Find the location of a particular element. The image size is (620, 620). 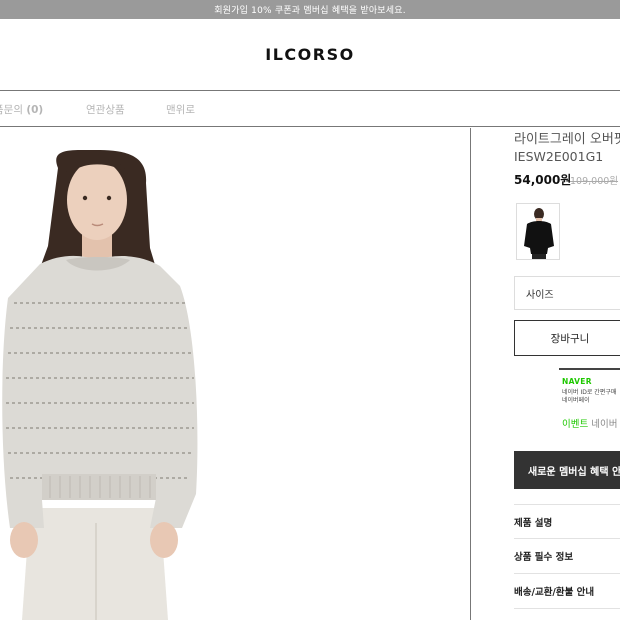

membership-benefits-button: 새로운 멤버십 혜택 안내 is located at coordinates (567, 470).